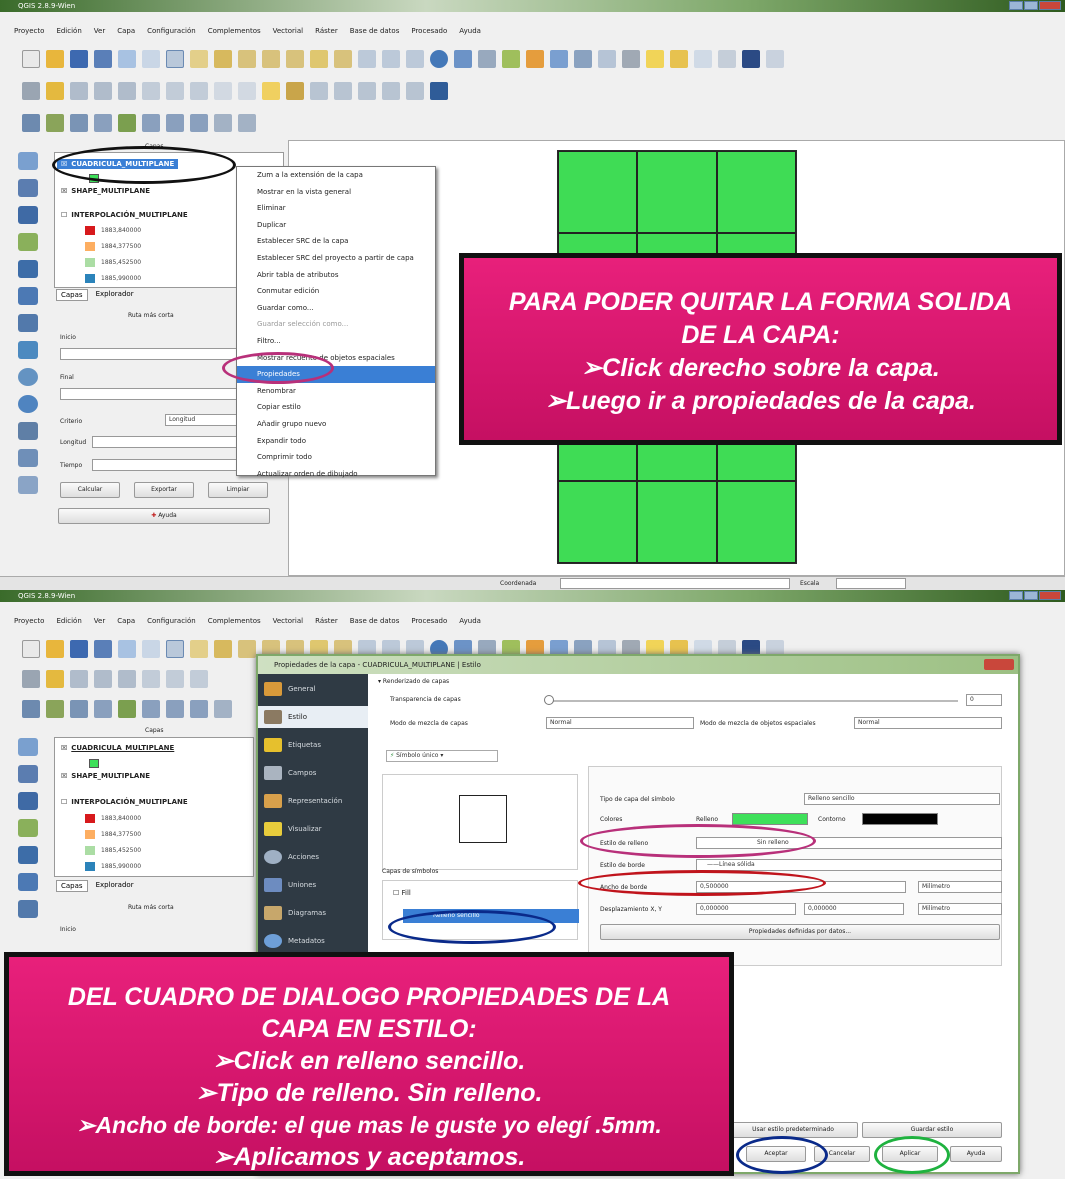 This screenshot has height=1179, width=1065. I want to click on layer-cuadricula: ☒ CUADRICULA_MULTIPLANE, so click(117, 748).